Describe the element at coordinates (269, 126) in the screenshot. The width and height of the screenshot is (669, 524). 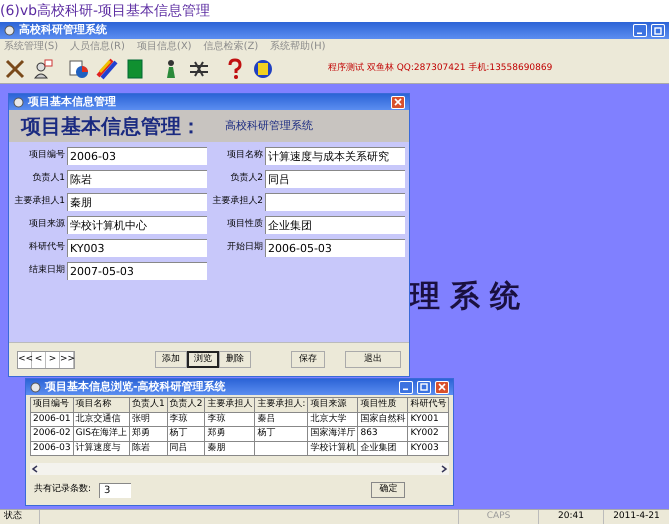
I see `dialog-subheading: 高校科研管理系统` at that location.